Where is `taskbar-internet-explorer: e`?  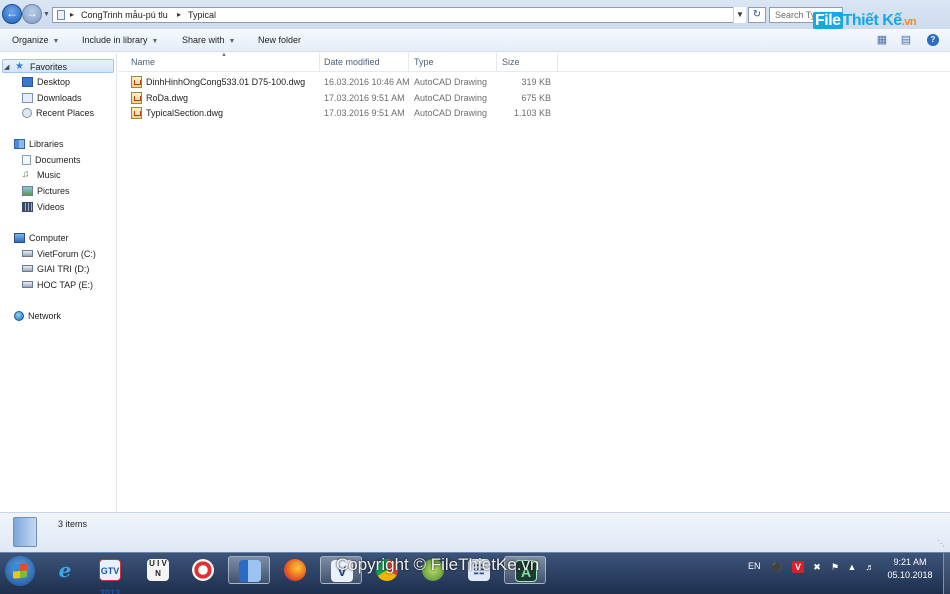 taskbar-internet-explorer: e is located at coordinates (65, 570).